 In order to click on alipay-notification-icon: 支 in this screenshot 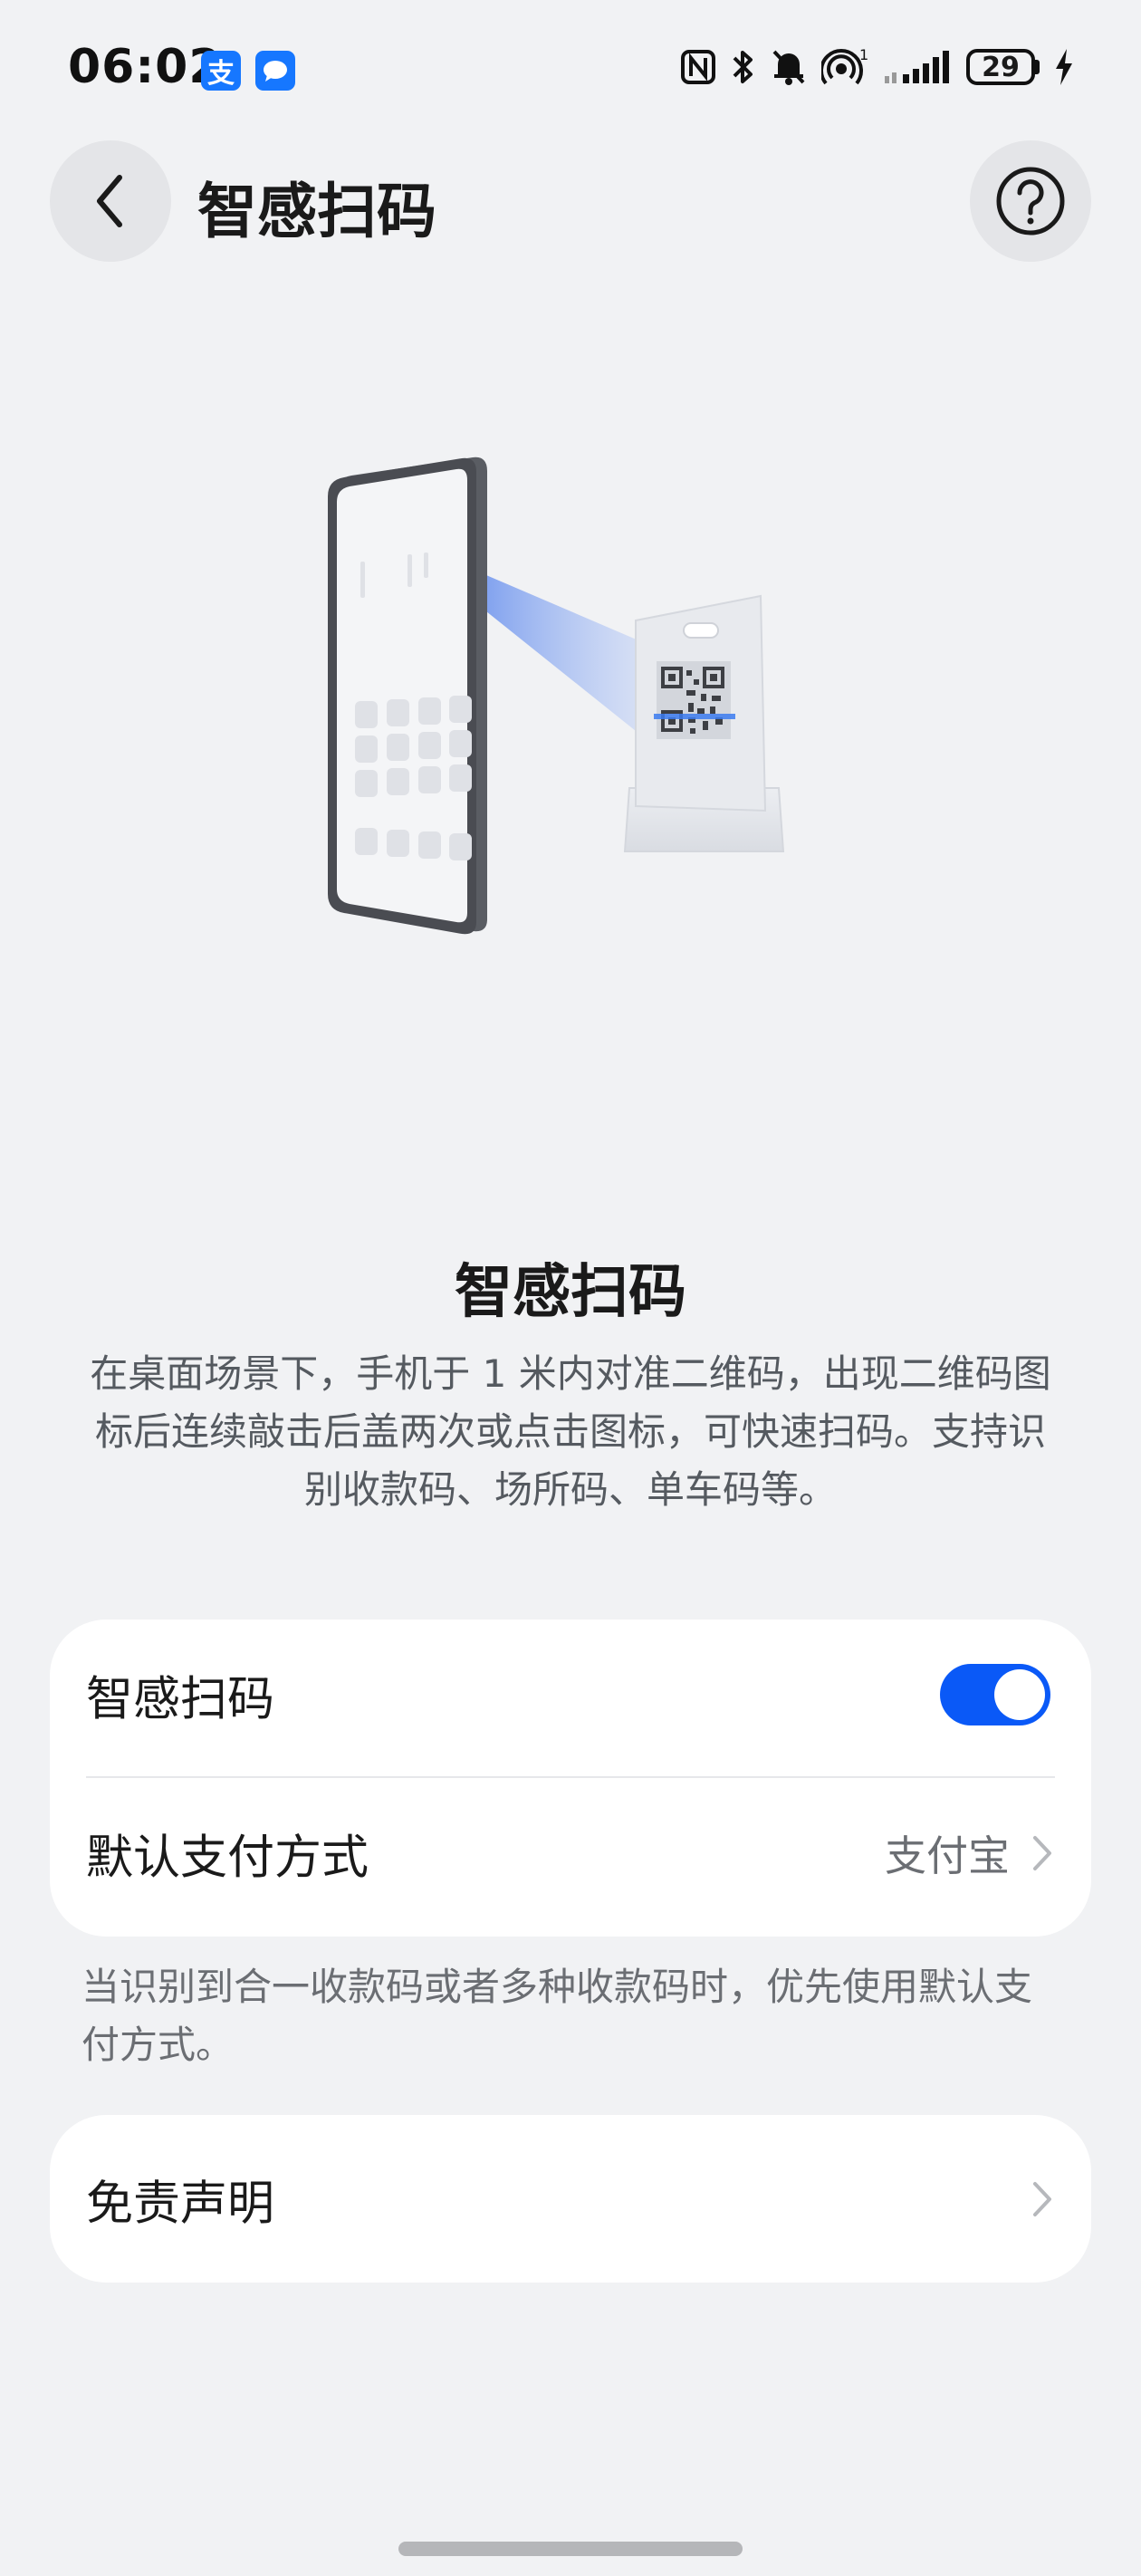, I will do `click(221, 71)`.